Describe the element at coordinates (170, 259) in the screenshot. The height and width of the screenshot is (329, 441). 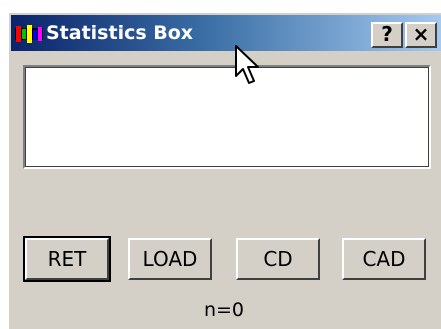
I see `load-button: LOAD` at that location.